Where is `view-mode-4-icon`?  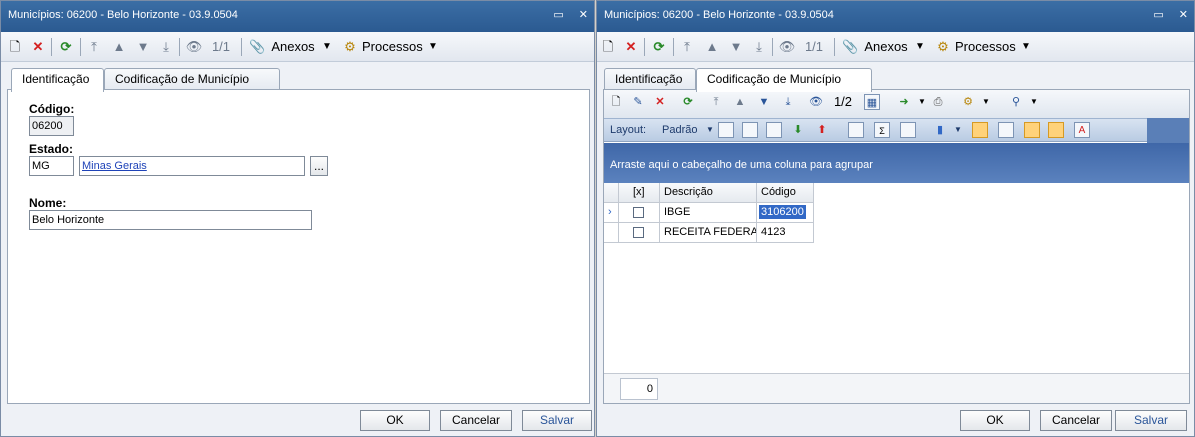 view-mode-4-icon is located at coordinates (1056, 130).